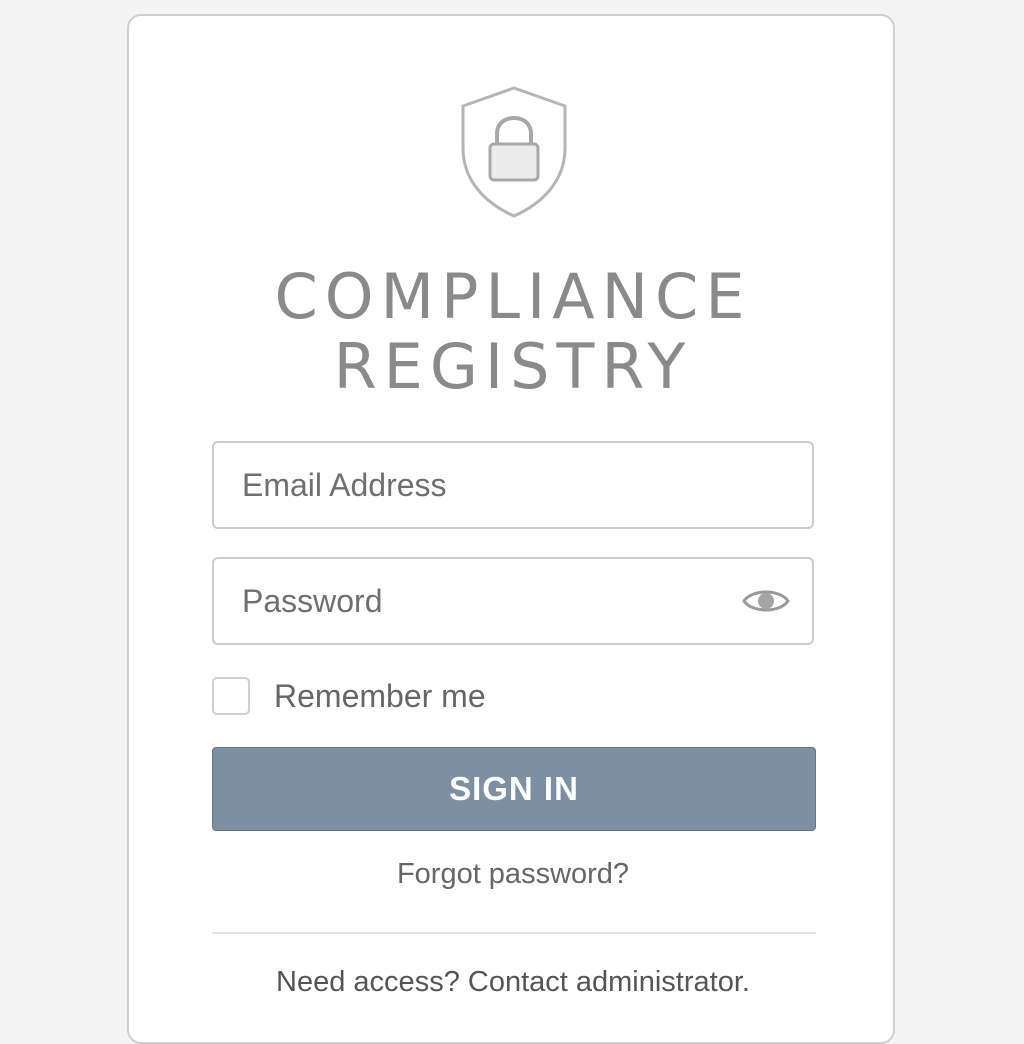 This screenshot has height=1044, width=1024. What do you see at coordinates (514, 789) in the screenshot?
I see `sign-in-button: SIGN IN` at bounding box center [514, 789].